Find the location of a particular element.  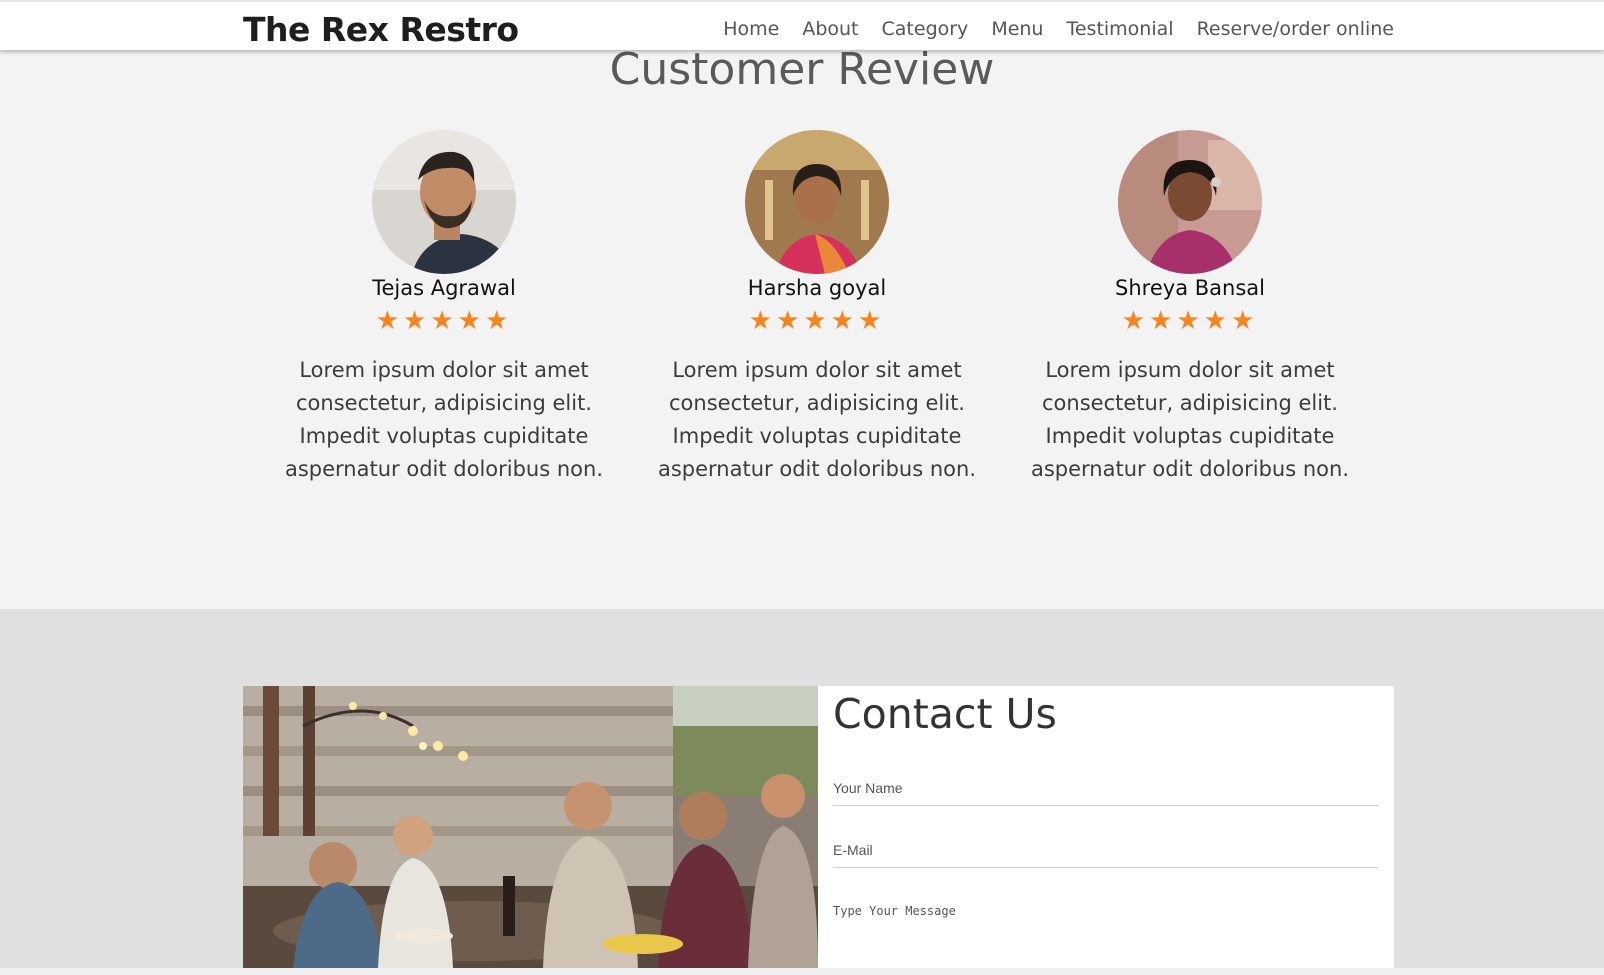

section-title: Customer Review is located at coordinates (802, 69).